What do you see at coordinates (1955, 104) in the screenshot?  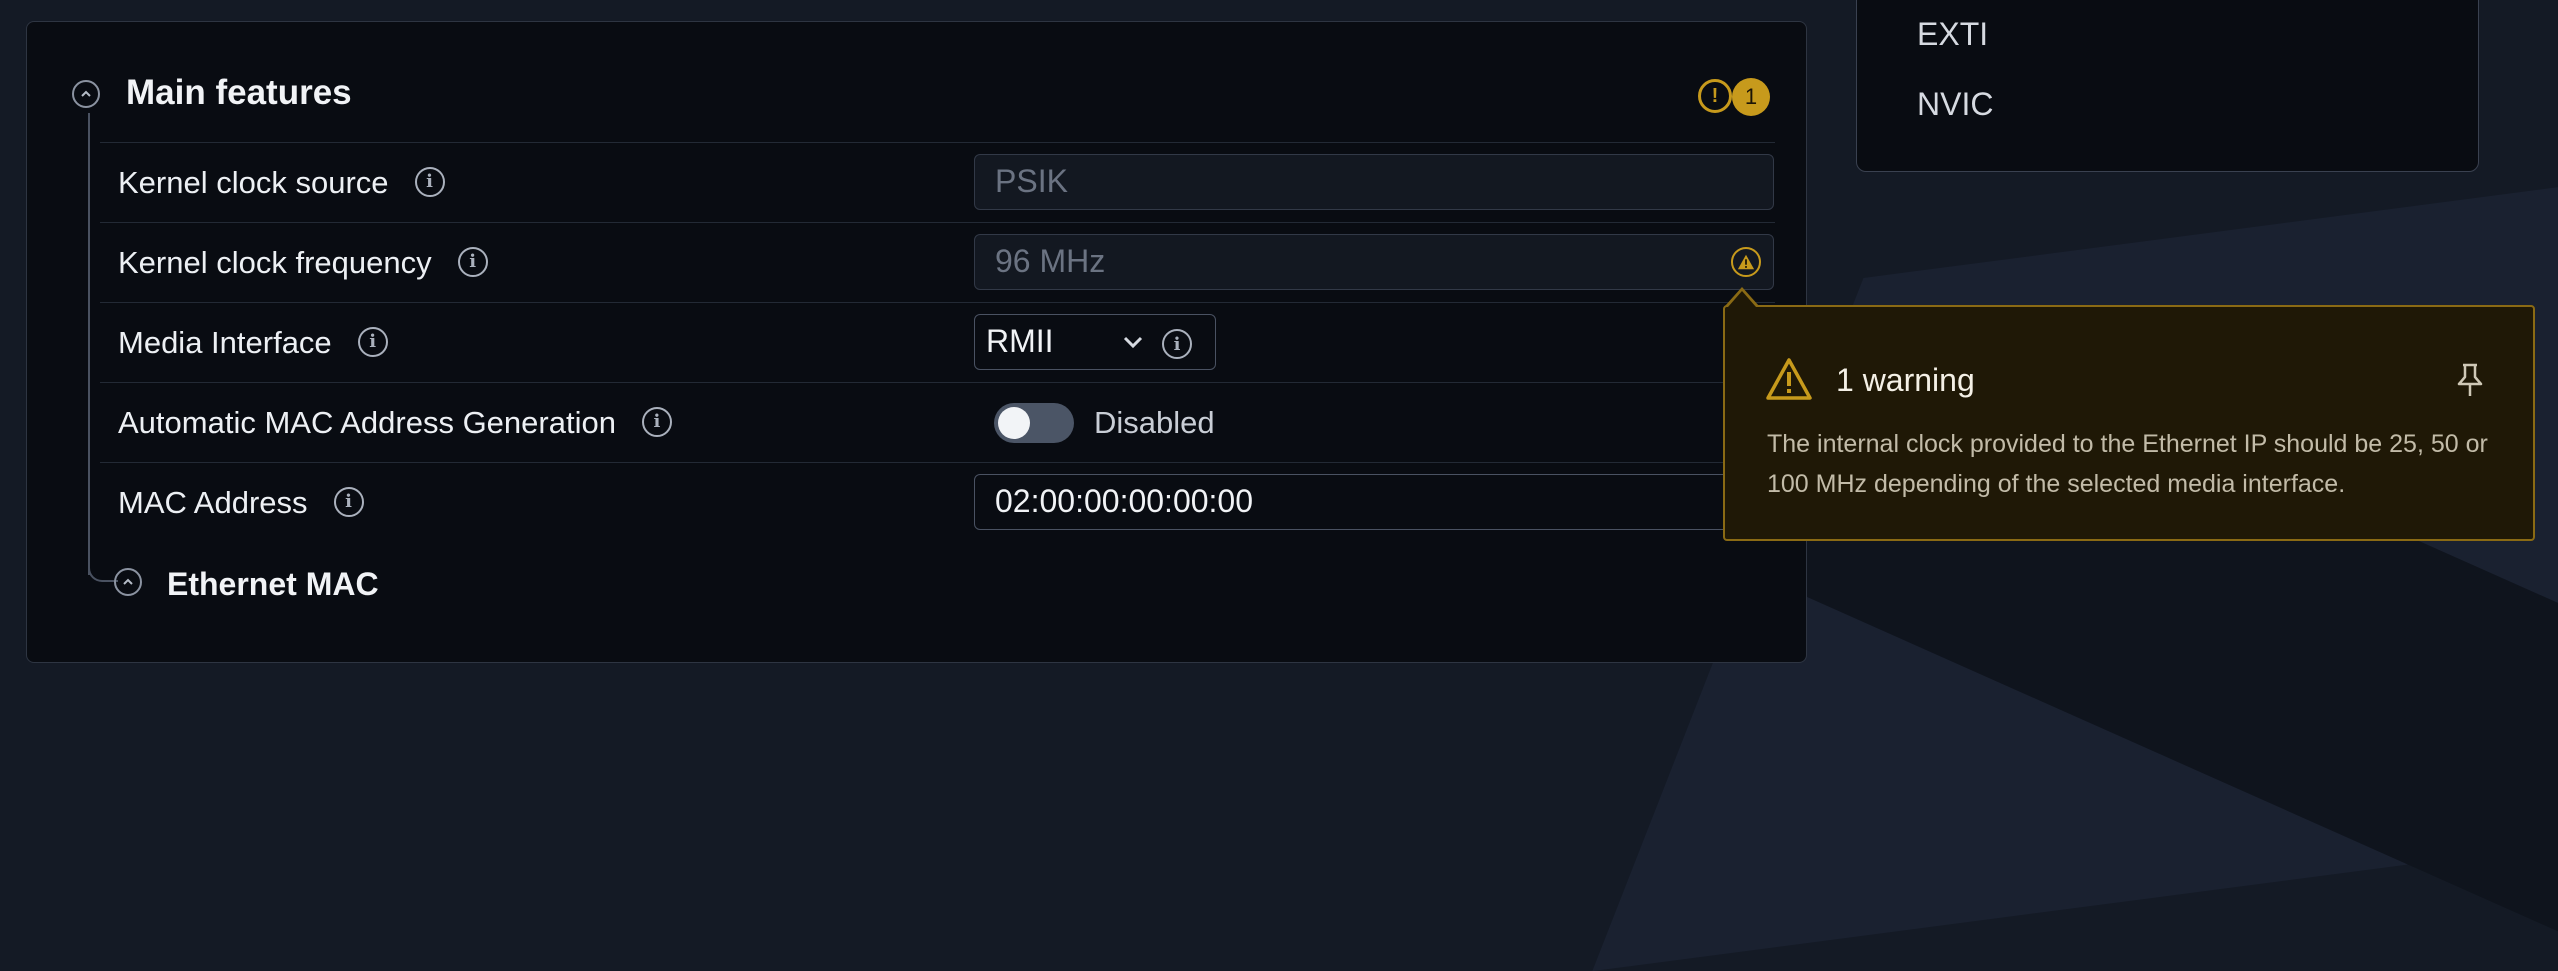 I see `side-item-nvic: NVIC` at bounding box center [1955, 104].